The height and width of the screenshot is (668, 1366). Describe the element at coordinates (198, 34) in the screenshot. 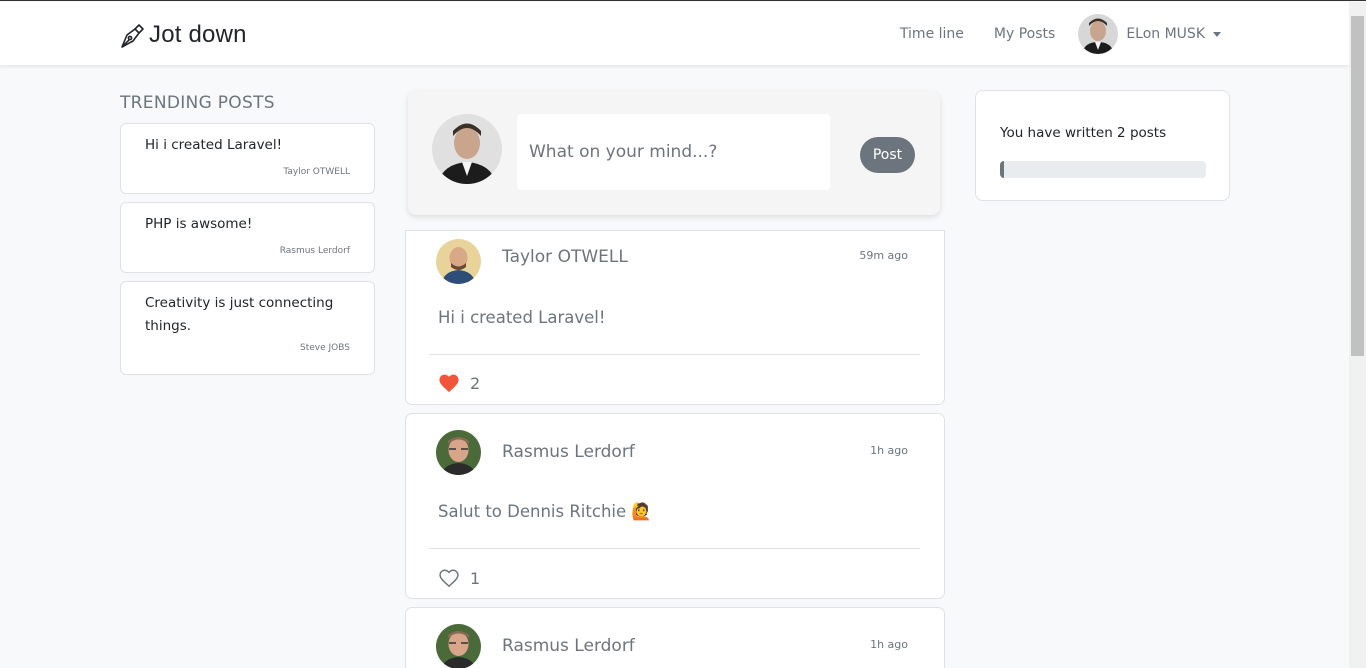

I see `brand-name: Jot down` at that location.